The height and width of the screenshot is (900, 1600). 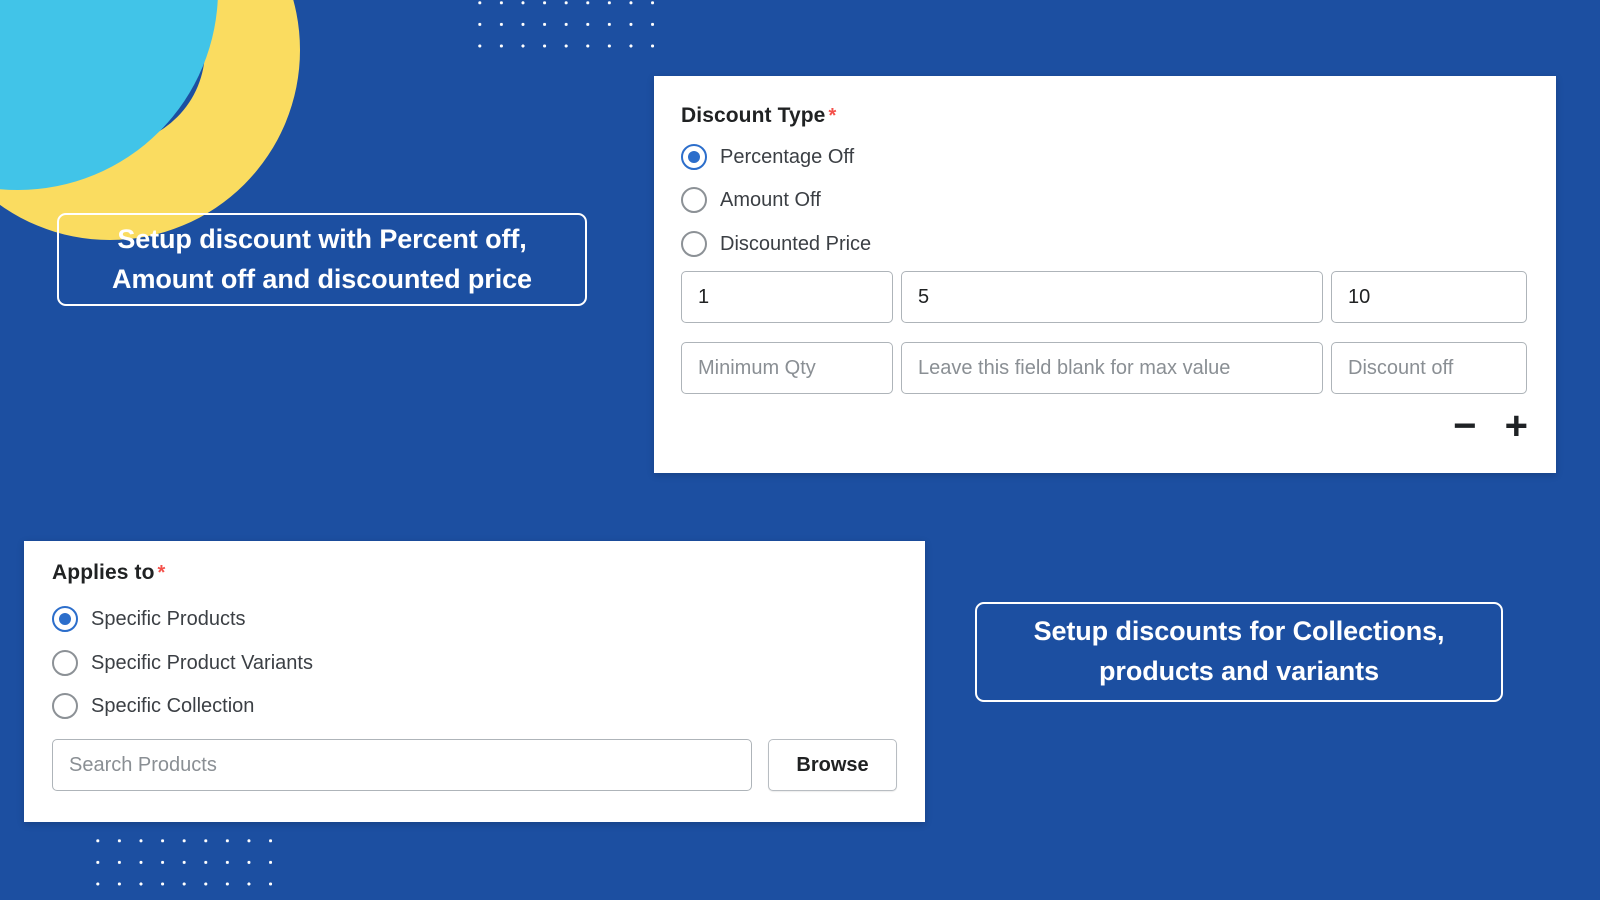 I want to click on applies-to-label-row: Applies to *, so click(x=108, y=573).